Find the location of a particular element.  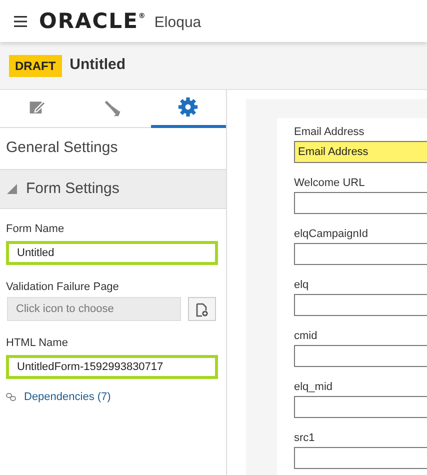

status-badge: DRAFT is located at coordinates (35, 65).